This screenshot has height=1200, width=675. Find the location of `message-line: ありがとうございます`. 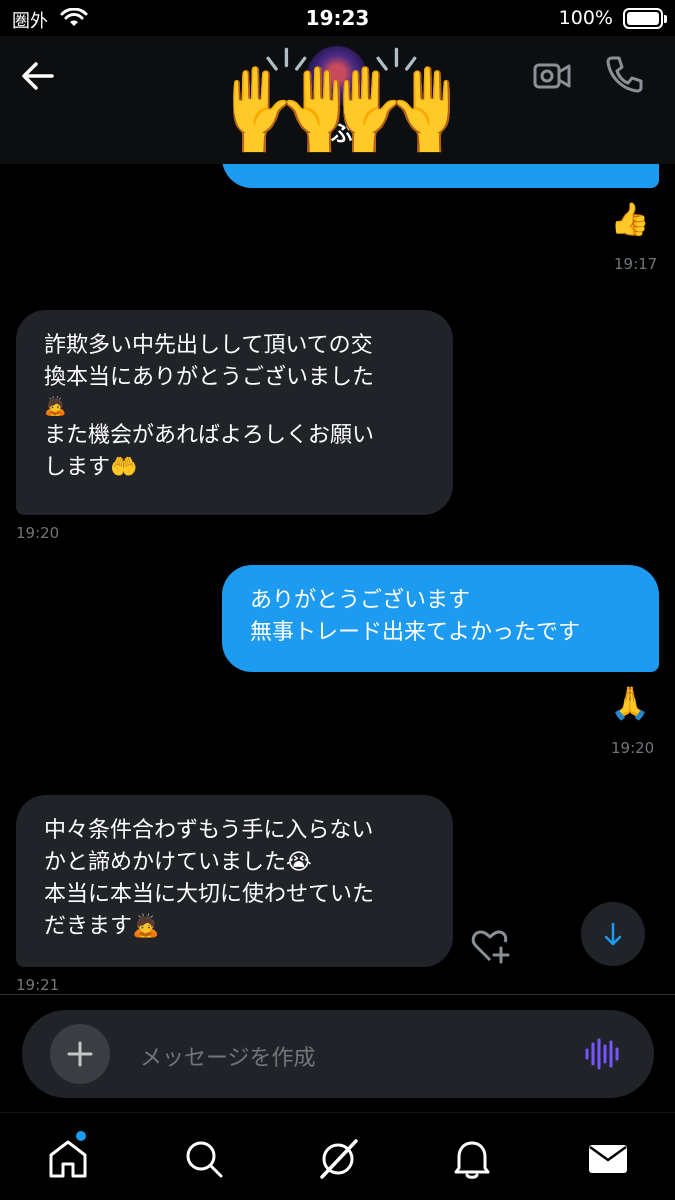

message-line: ありがとうございます is located at coordinates (360, 600).